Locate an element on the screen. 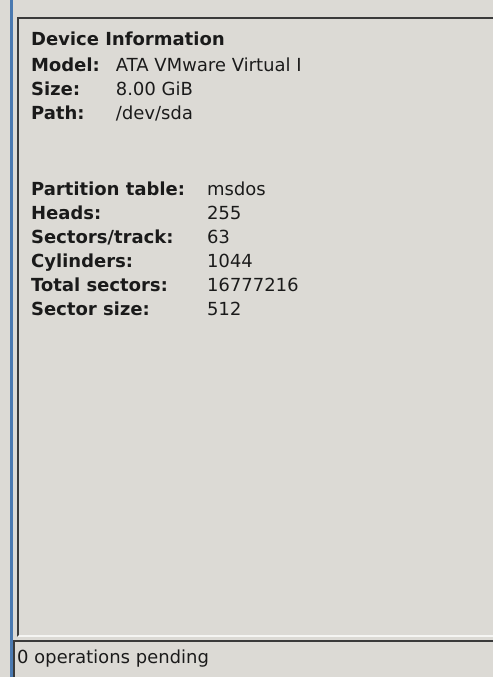 This screenshot has width=493, height=677. field-label: Size: is located at coordinates (56, 90).